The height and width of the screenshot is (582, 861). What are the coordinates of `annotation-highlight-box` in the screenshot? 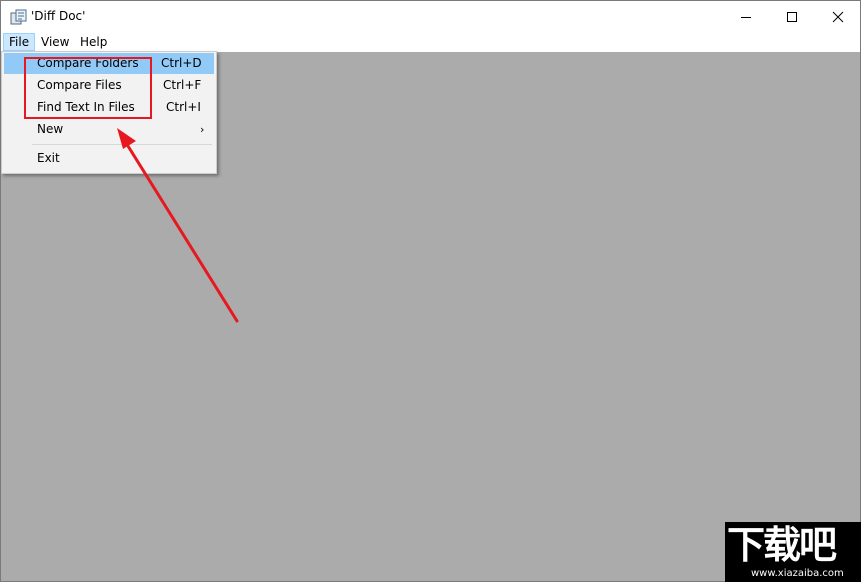 It's located at (88, 88).